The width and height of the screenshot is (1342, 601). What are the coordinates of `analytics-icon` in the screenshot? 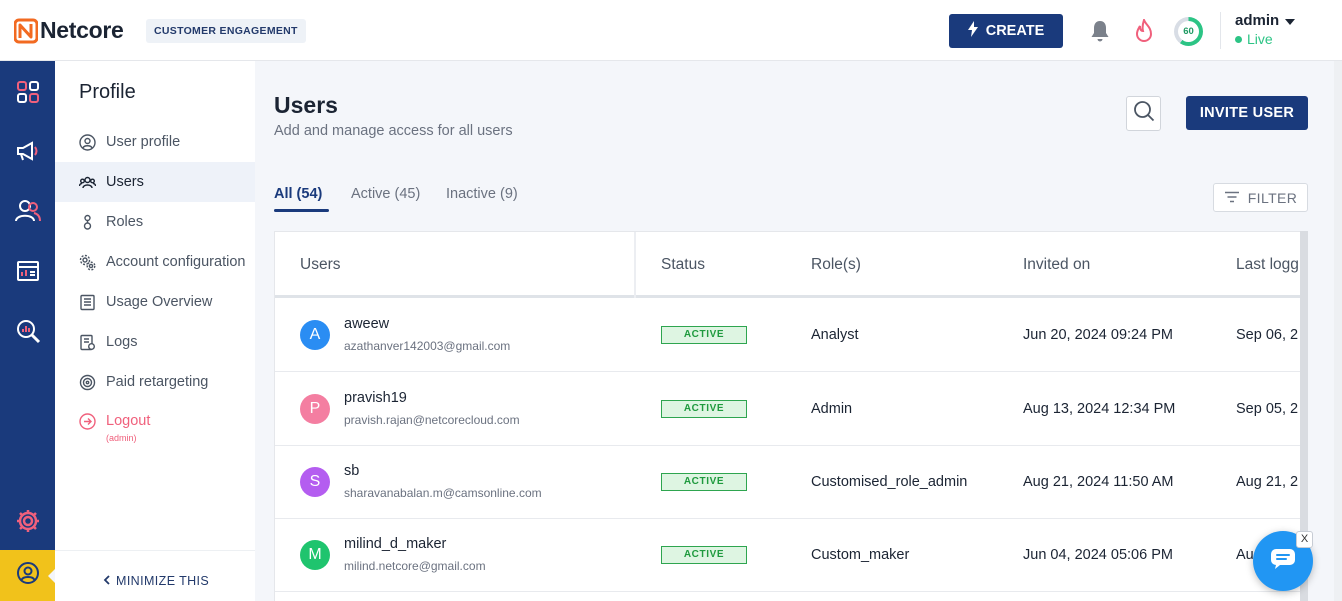 It's located at (27, 330).